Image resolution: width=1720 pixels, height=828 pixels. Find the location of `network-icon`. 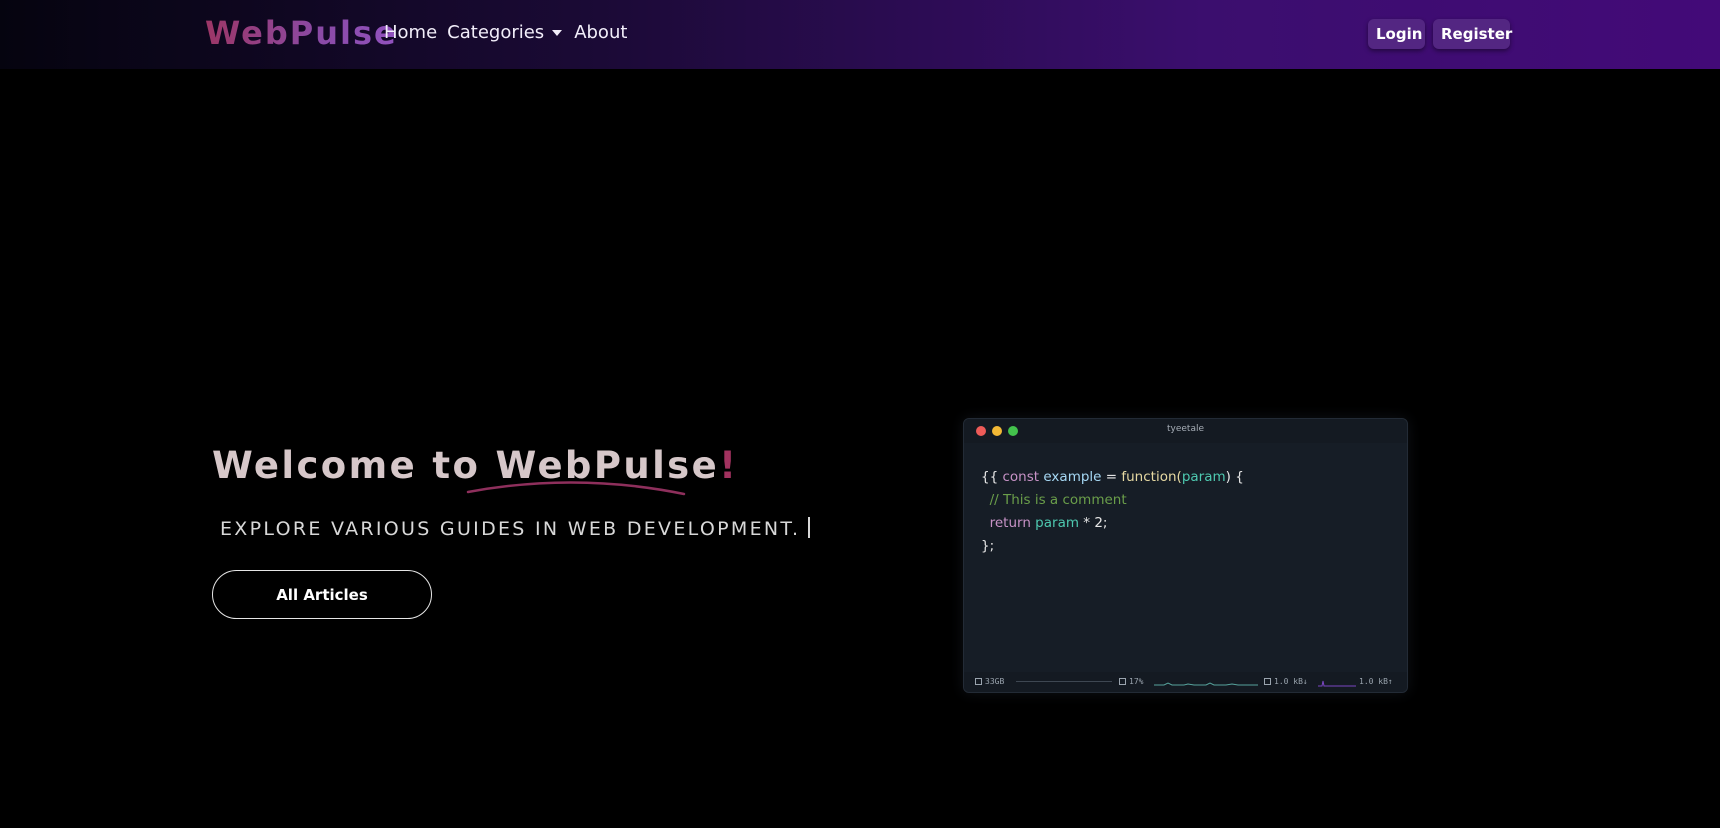

network-icon is located at coordinates (1267, 681).